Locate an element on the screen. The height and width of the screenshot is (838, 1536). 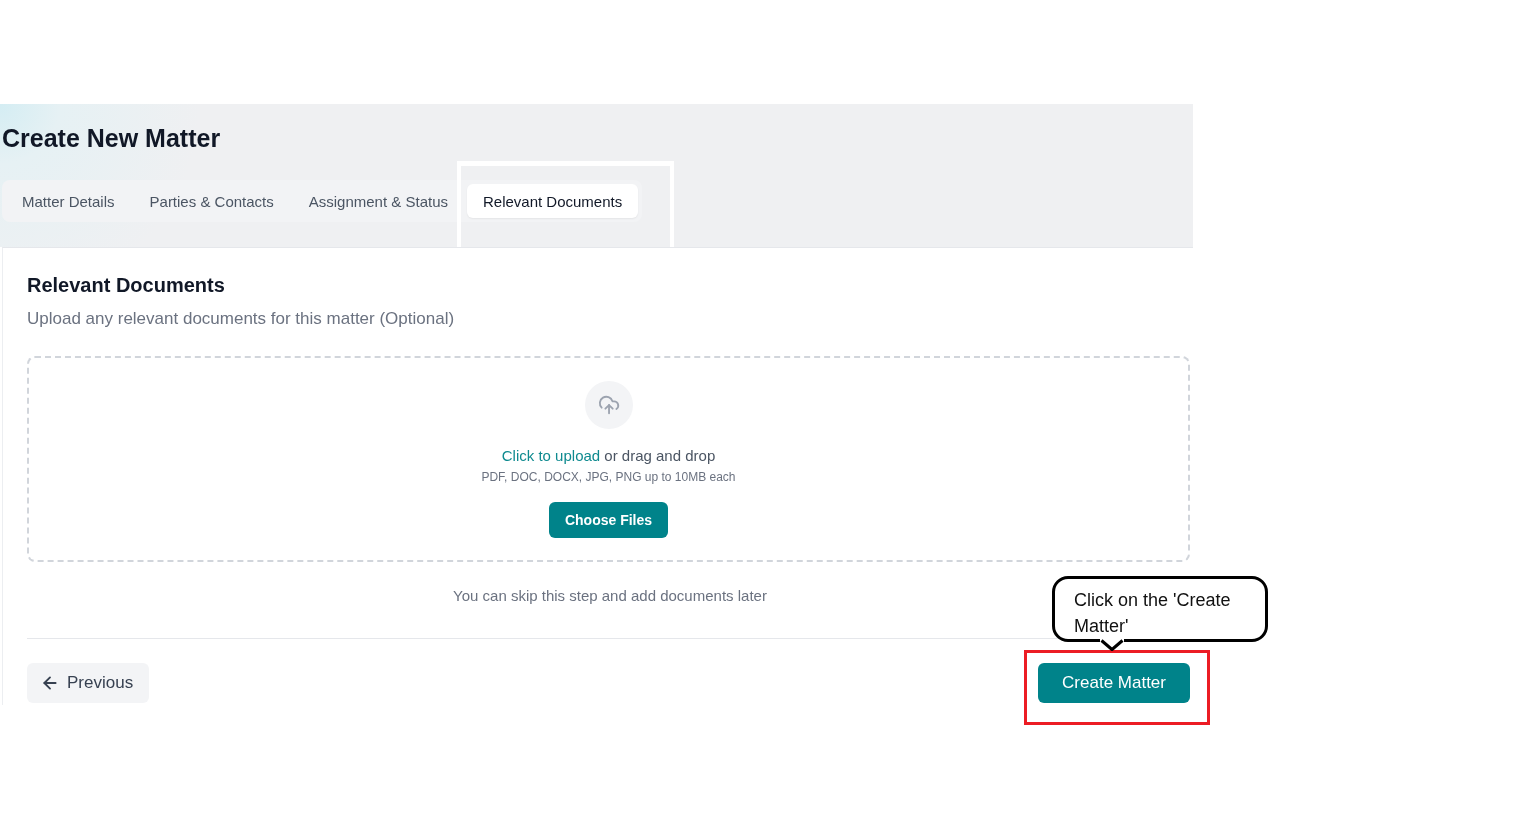
callout-tail is located at coordinates (1112, 645).